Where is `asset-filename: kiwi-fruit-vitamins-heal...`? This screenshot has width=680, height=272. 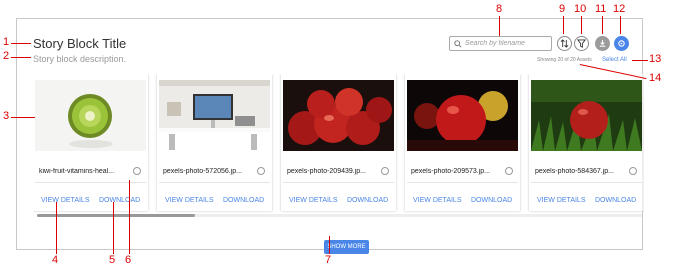 asset-filename: kiwi-fruit-vitamins-heal... is located at coordinates (77, 171).